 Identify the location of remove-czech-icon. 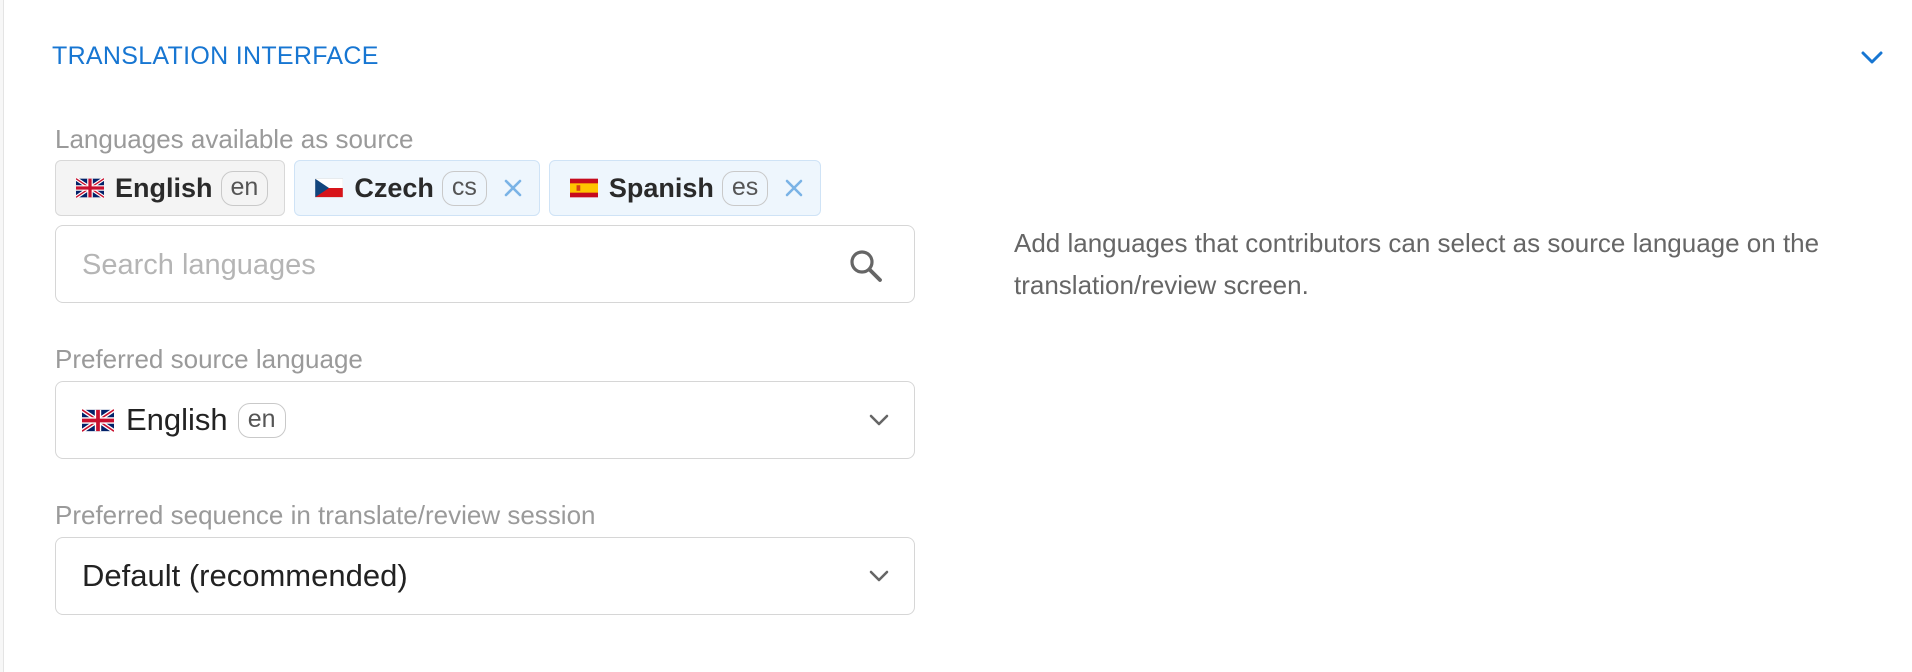
(513, 188).